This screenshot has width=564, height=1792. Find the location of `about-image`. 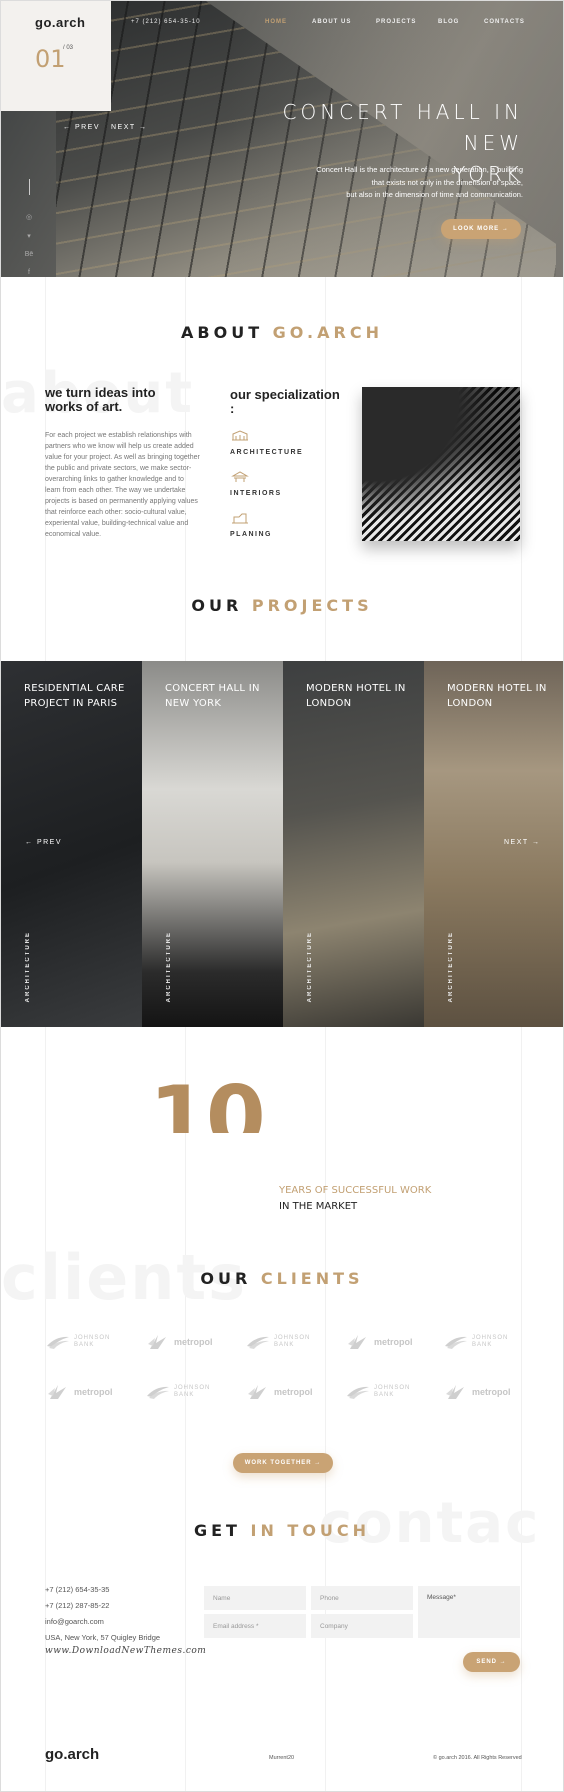

about-image is located at coordinates (441, 464).